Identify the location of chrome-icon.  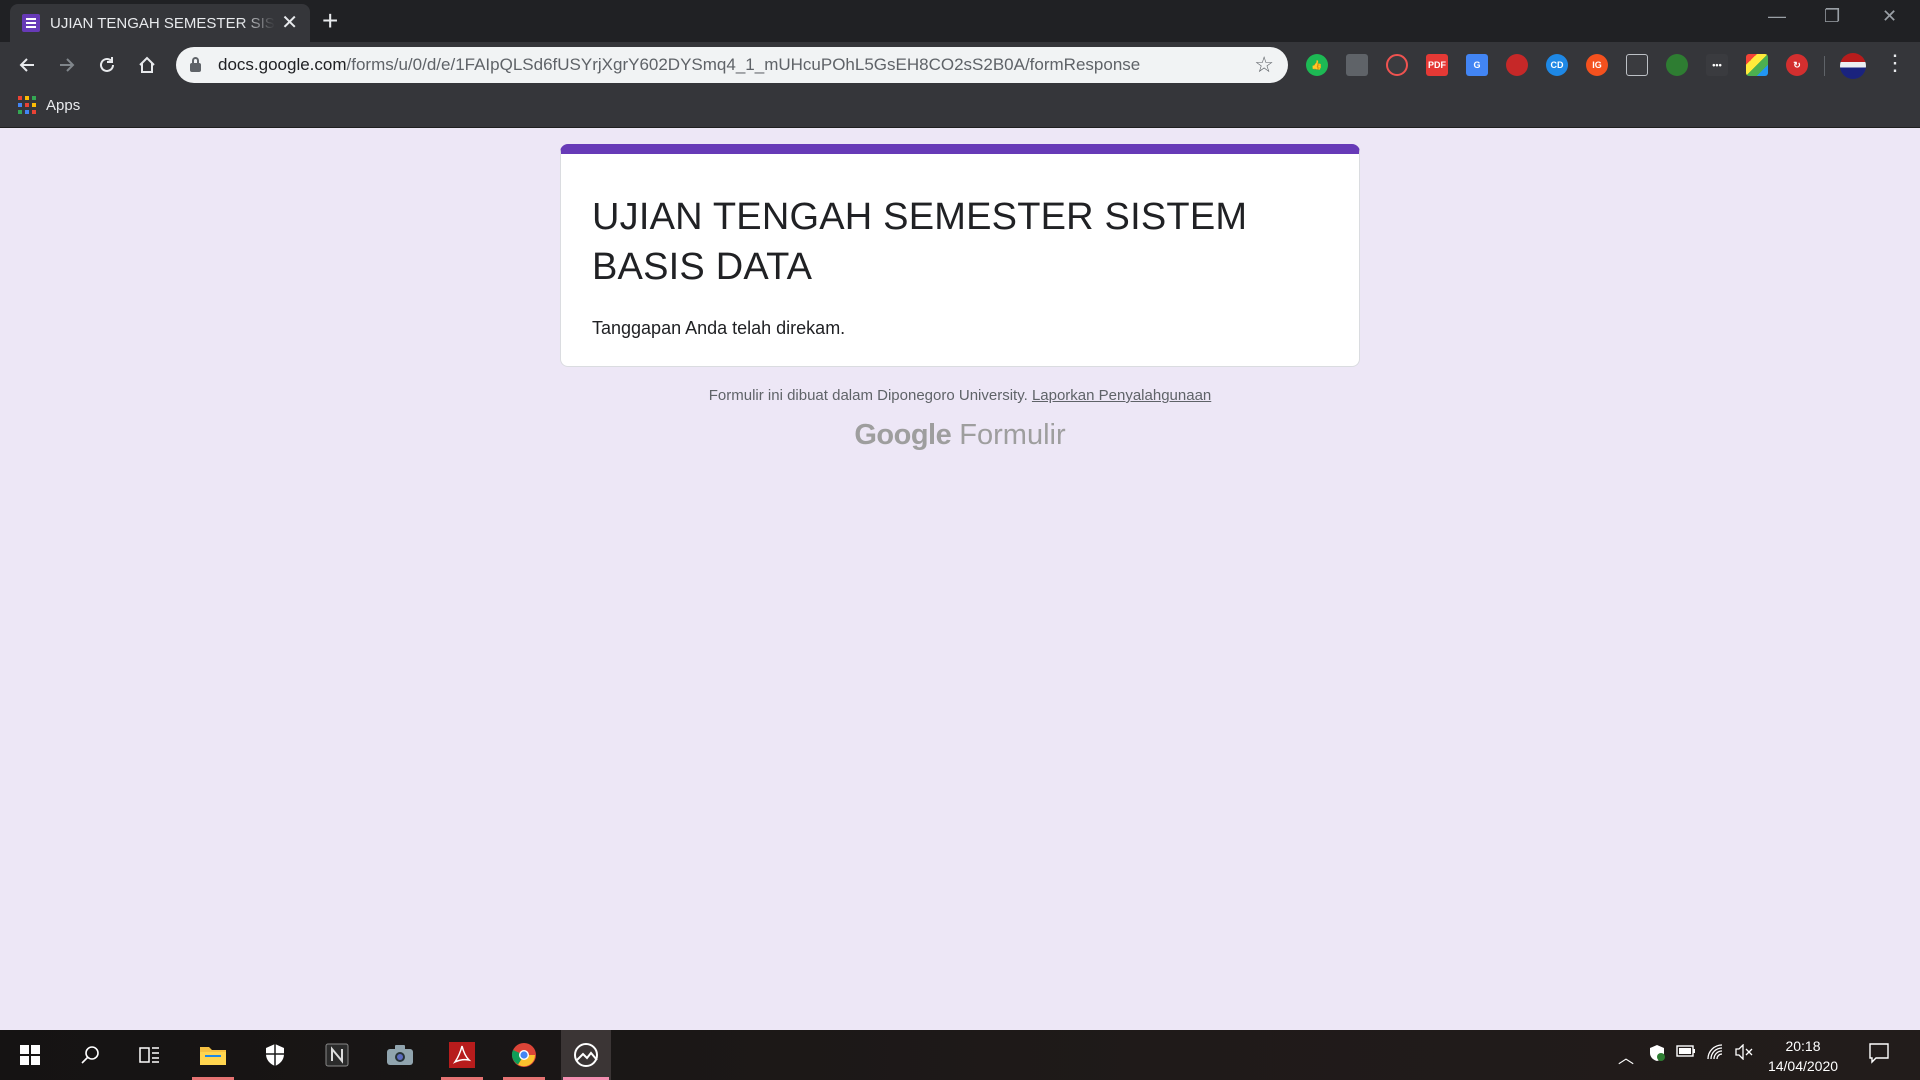
(523, 1055).